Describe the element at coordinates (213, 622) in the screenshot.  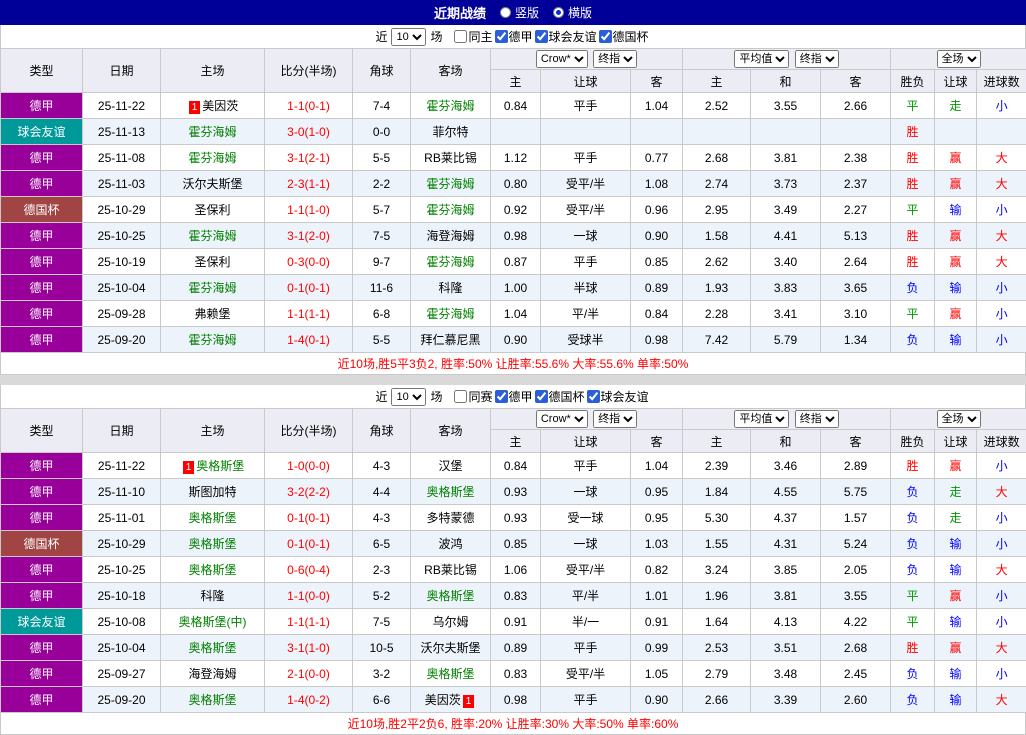
I see `team-name: 奥格斯堡(中)` at that location.